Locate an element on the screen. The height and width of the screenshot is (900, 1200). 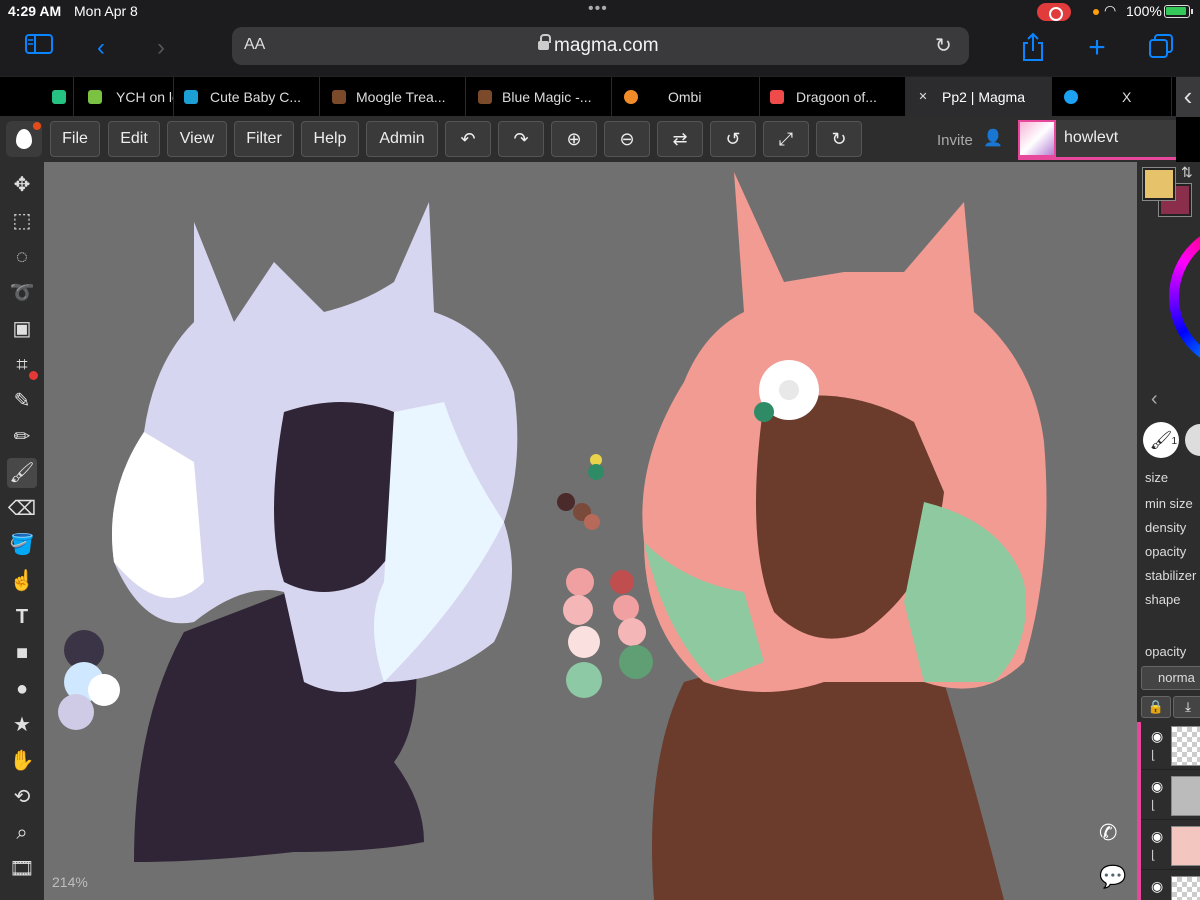
url-text: magma.com is located at coordinates (606, 46).